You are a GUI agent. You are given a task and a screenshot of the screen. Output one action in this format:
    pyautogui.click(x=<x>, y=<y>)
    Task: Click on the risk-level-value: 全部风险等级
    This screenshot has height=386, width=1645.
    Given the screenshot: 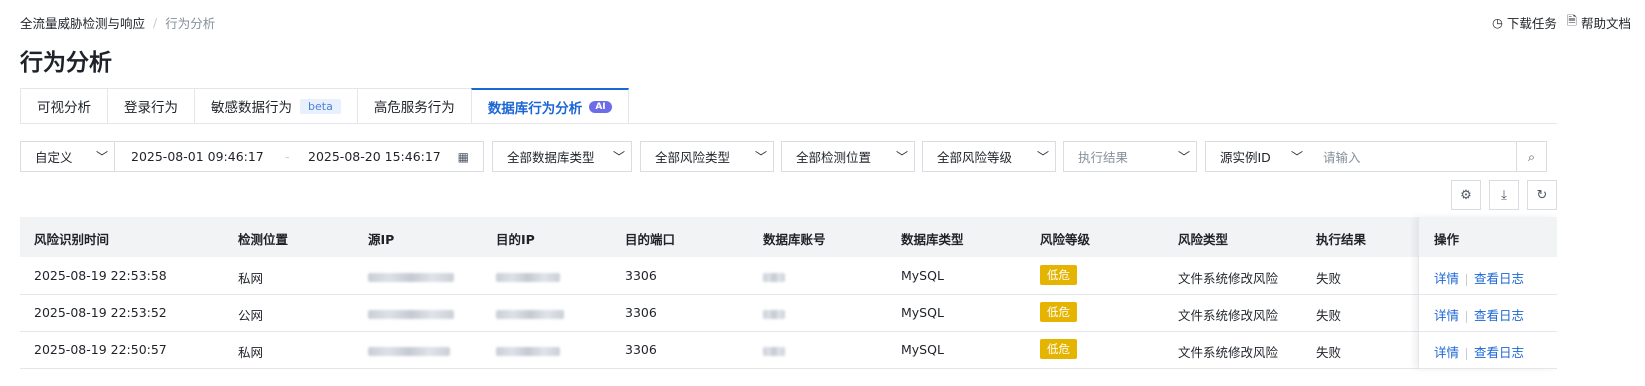 What is the action you would take?
    pyautogui.click(x=975, y=157)
    